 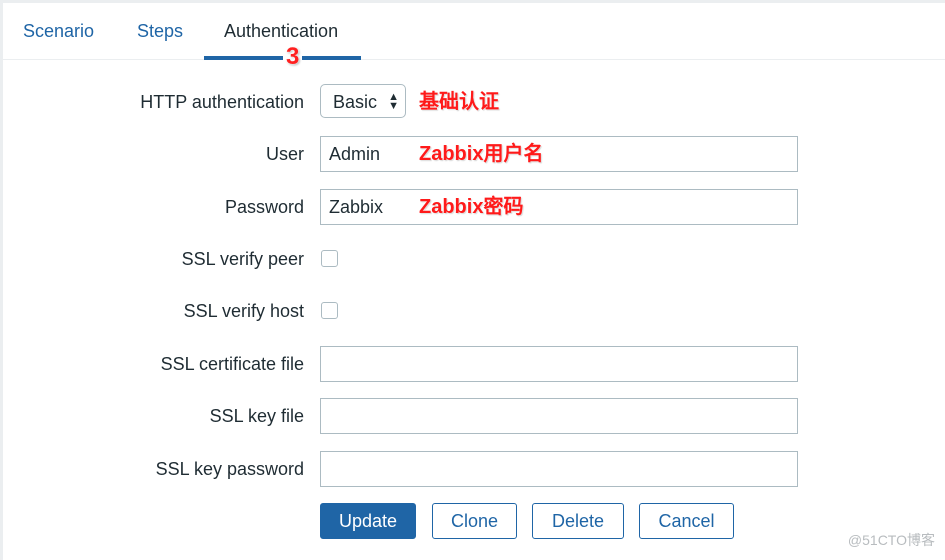 What do you see at coordinates (559, 154) in the screenshot?
I see `user-input: Admin` at bounding box center [559, 154].